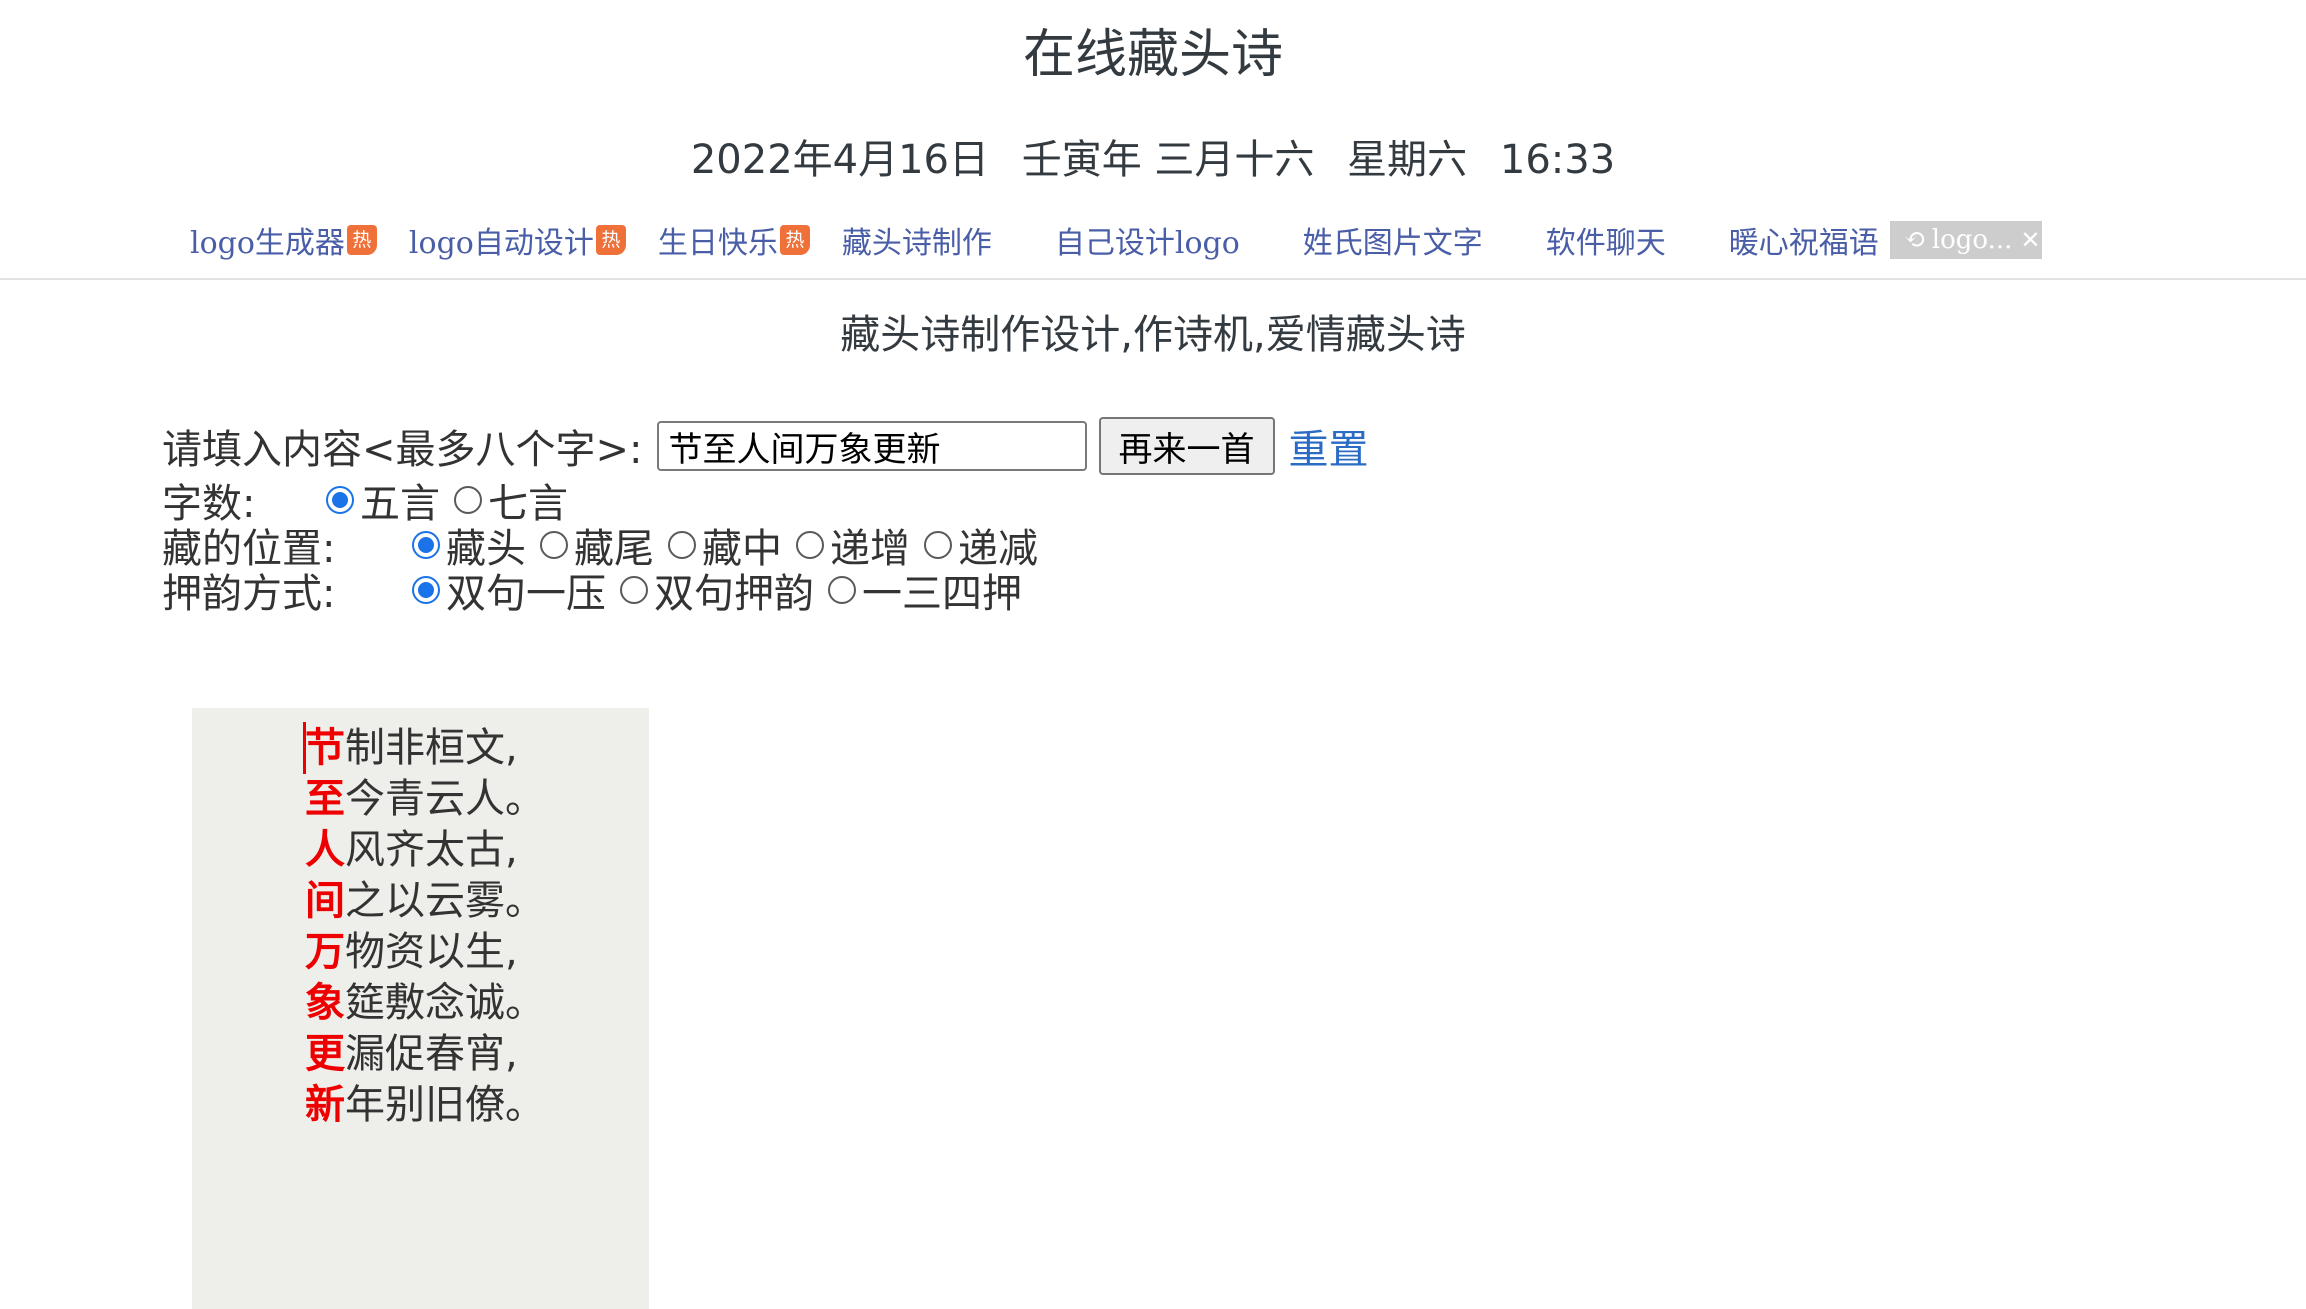 This screenshot has width=2306, height=1309. I want to click on ad-choices-icon: ⟲, so click(1915, 240).